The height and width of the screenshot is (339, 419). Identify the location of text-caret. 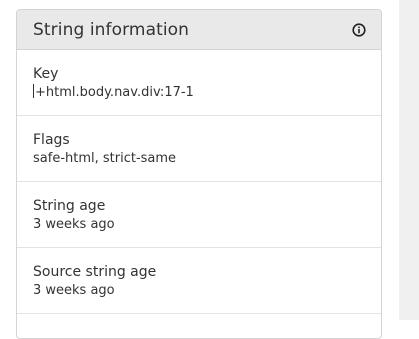
(33, 91).